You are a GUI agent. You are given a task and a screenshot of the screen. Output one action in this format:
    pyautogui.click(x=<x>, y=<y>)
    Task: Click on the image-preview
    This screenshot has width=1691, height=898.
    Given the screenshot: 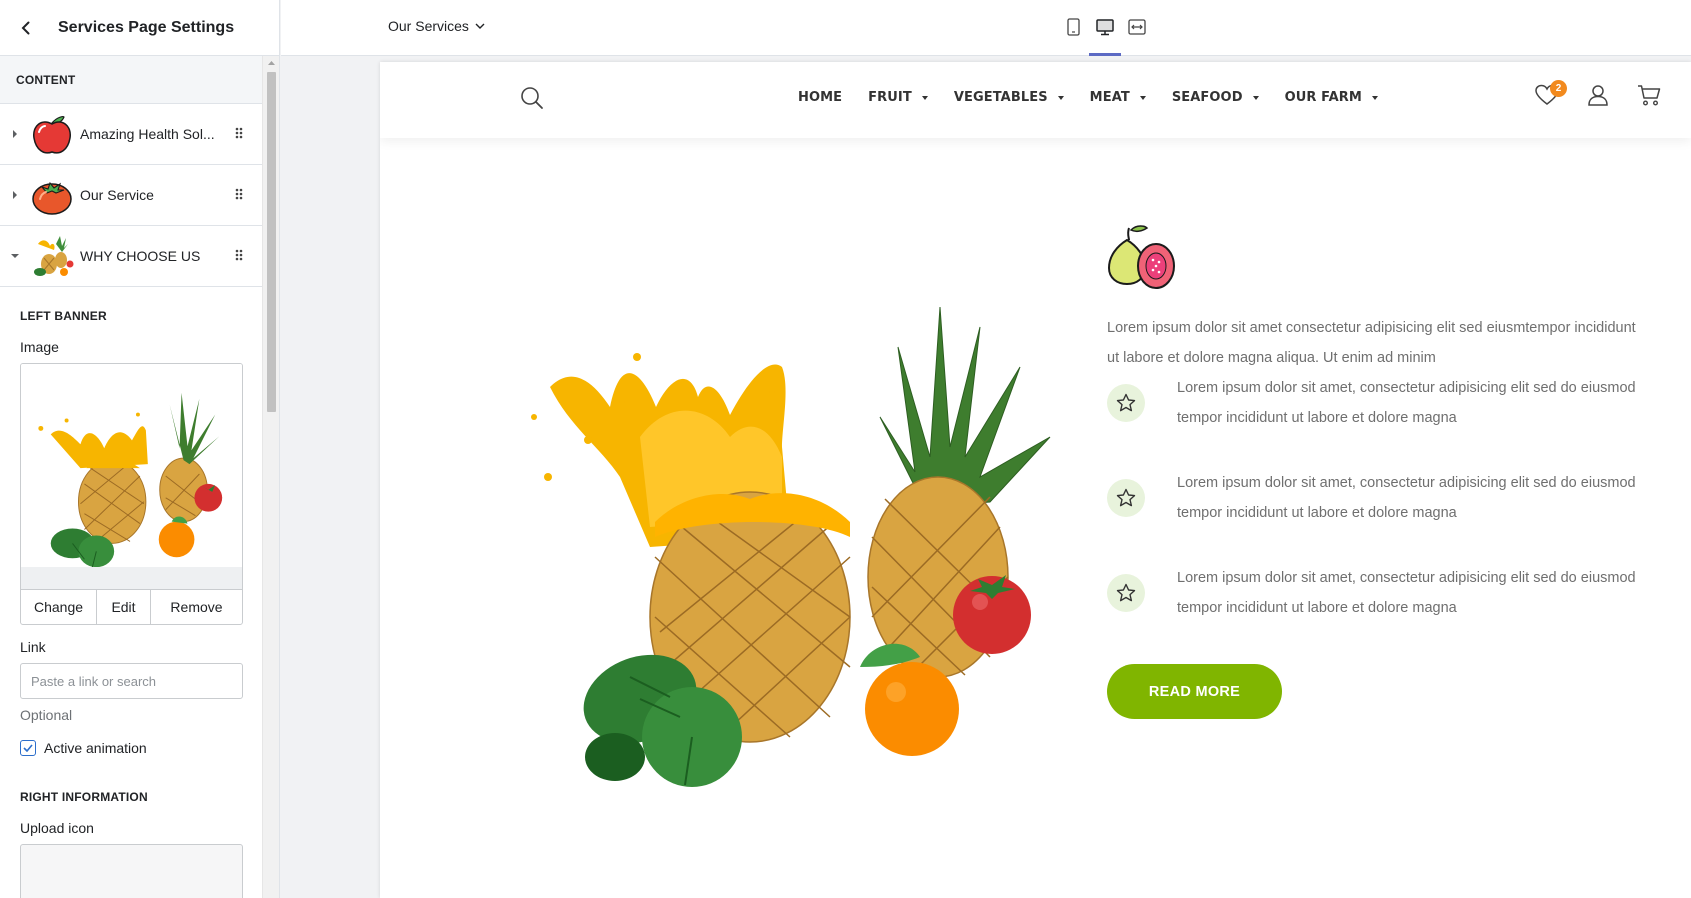 What is the action you would take?
    pyautogui.click(x=131, y=476)
    